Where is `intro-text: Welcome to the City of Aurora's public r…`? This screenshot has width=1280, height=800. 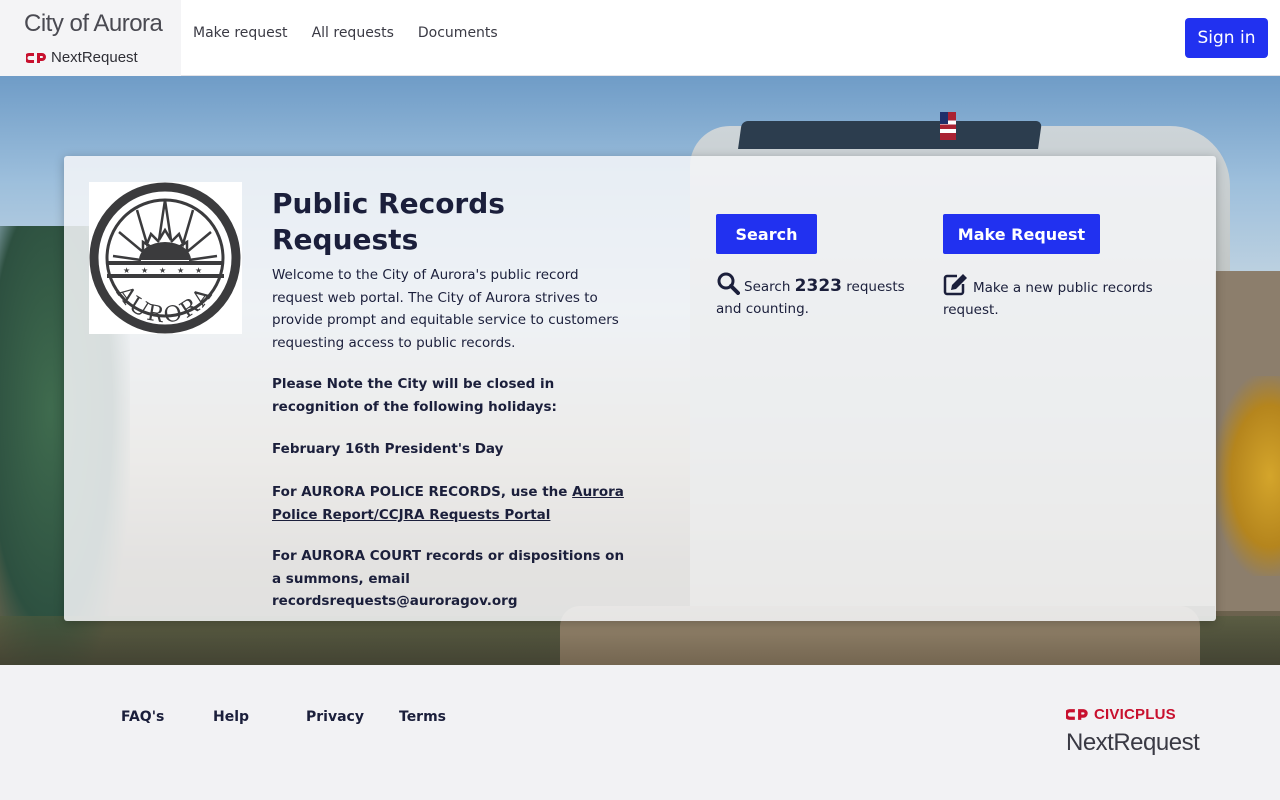
intro-text: Welcome to the City of Aurora's public r… is located at coordinates (445, 309).